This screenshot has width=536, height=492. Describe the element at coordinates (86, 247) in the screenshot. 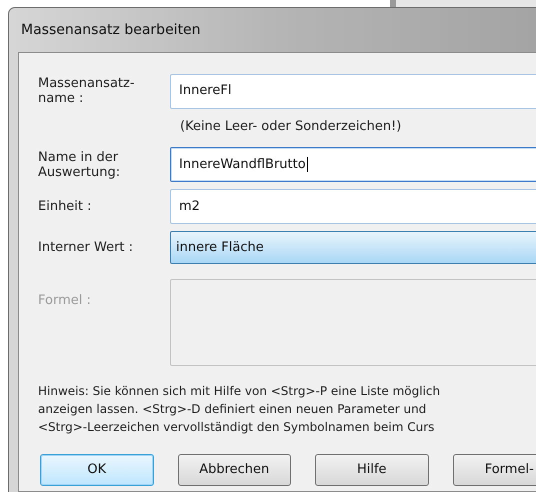

I see `field-label: Interner Wert :` at that location.